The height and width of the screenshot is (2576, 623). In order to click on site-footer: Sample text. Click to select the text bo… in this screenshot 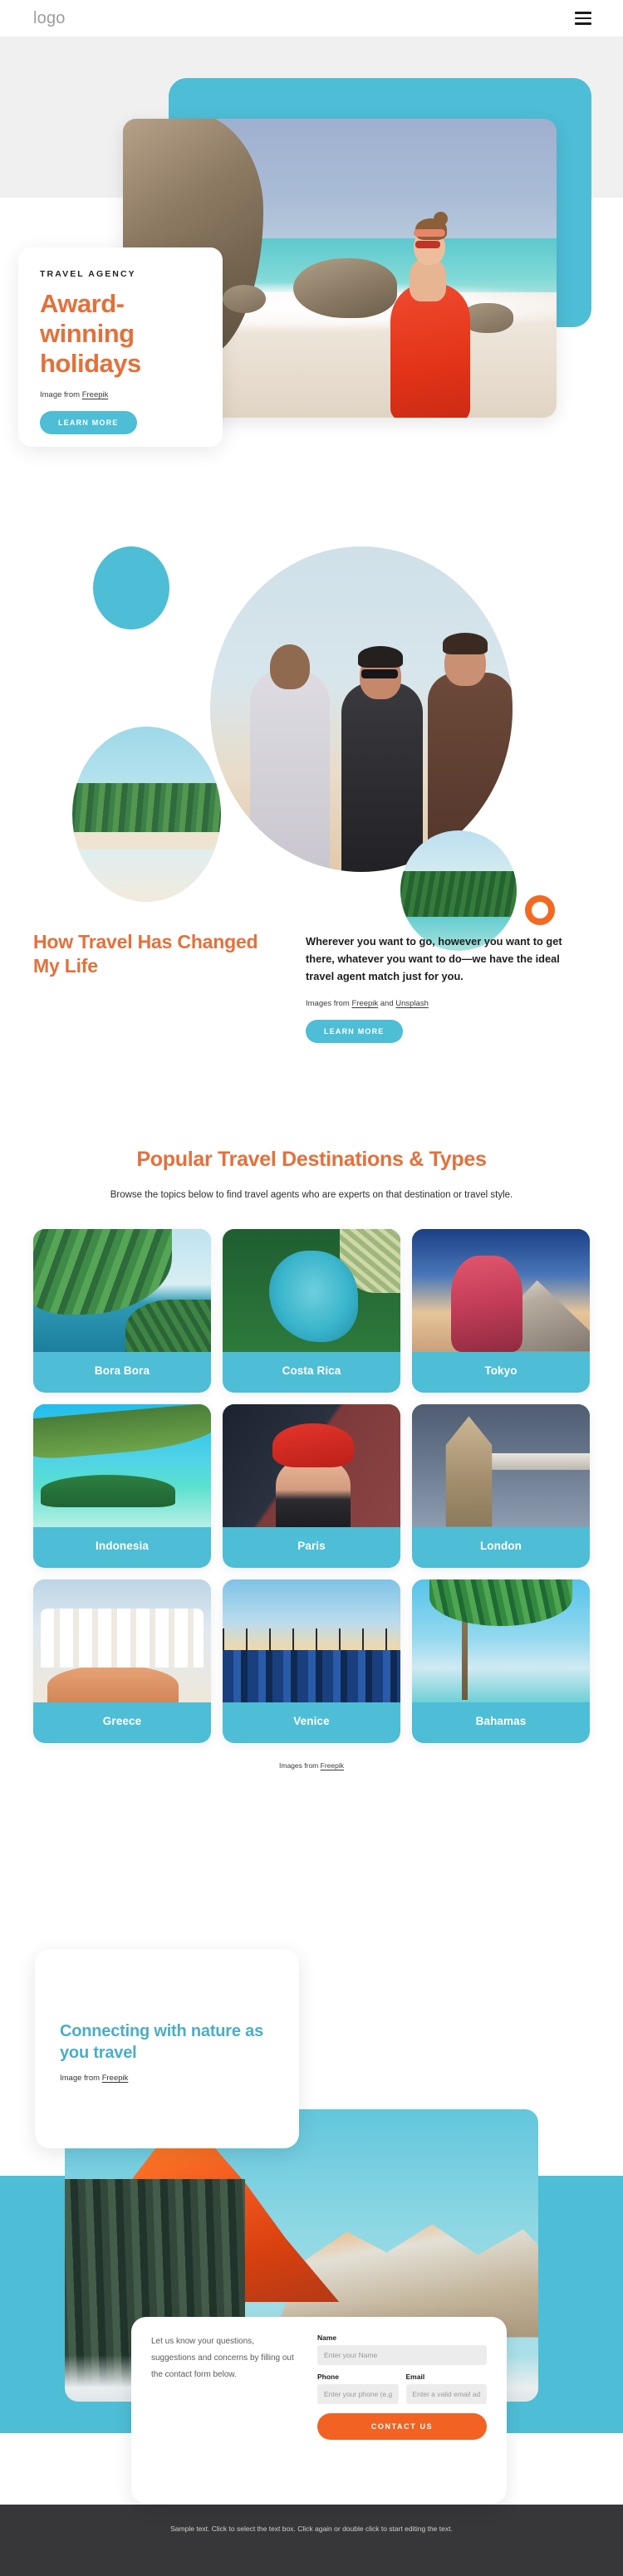, I will do `click(311, 2541)`.